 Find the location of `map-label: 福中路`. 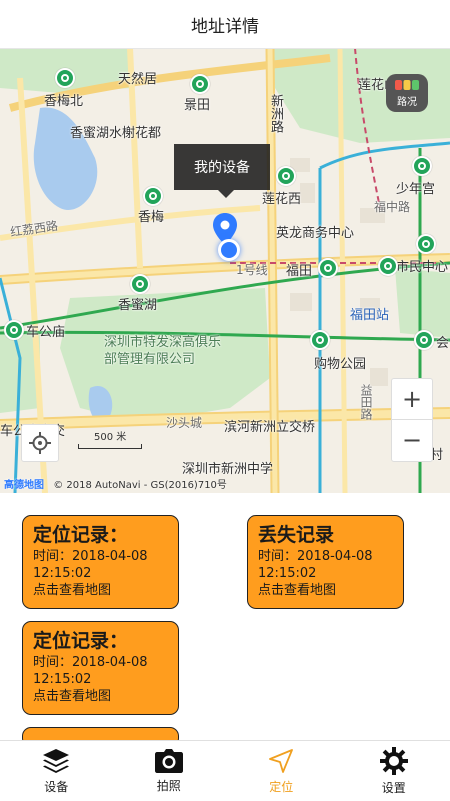

map-label: 福中路 is located at coordinates (392, 206).